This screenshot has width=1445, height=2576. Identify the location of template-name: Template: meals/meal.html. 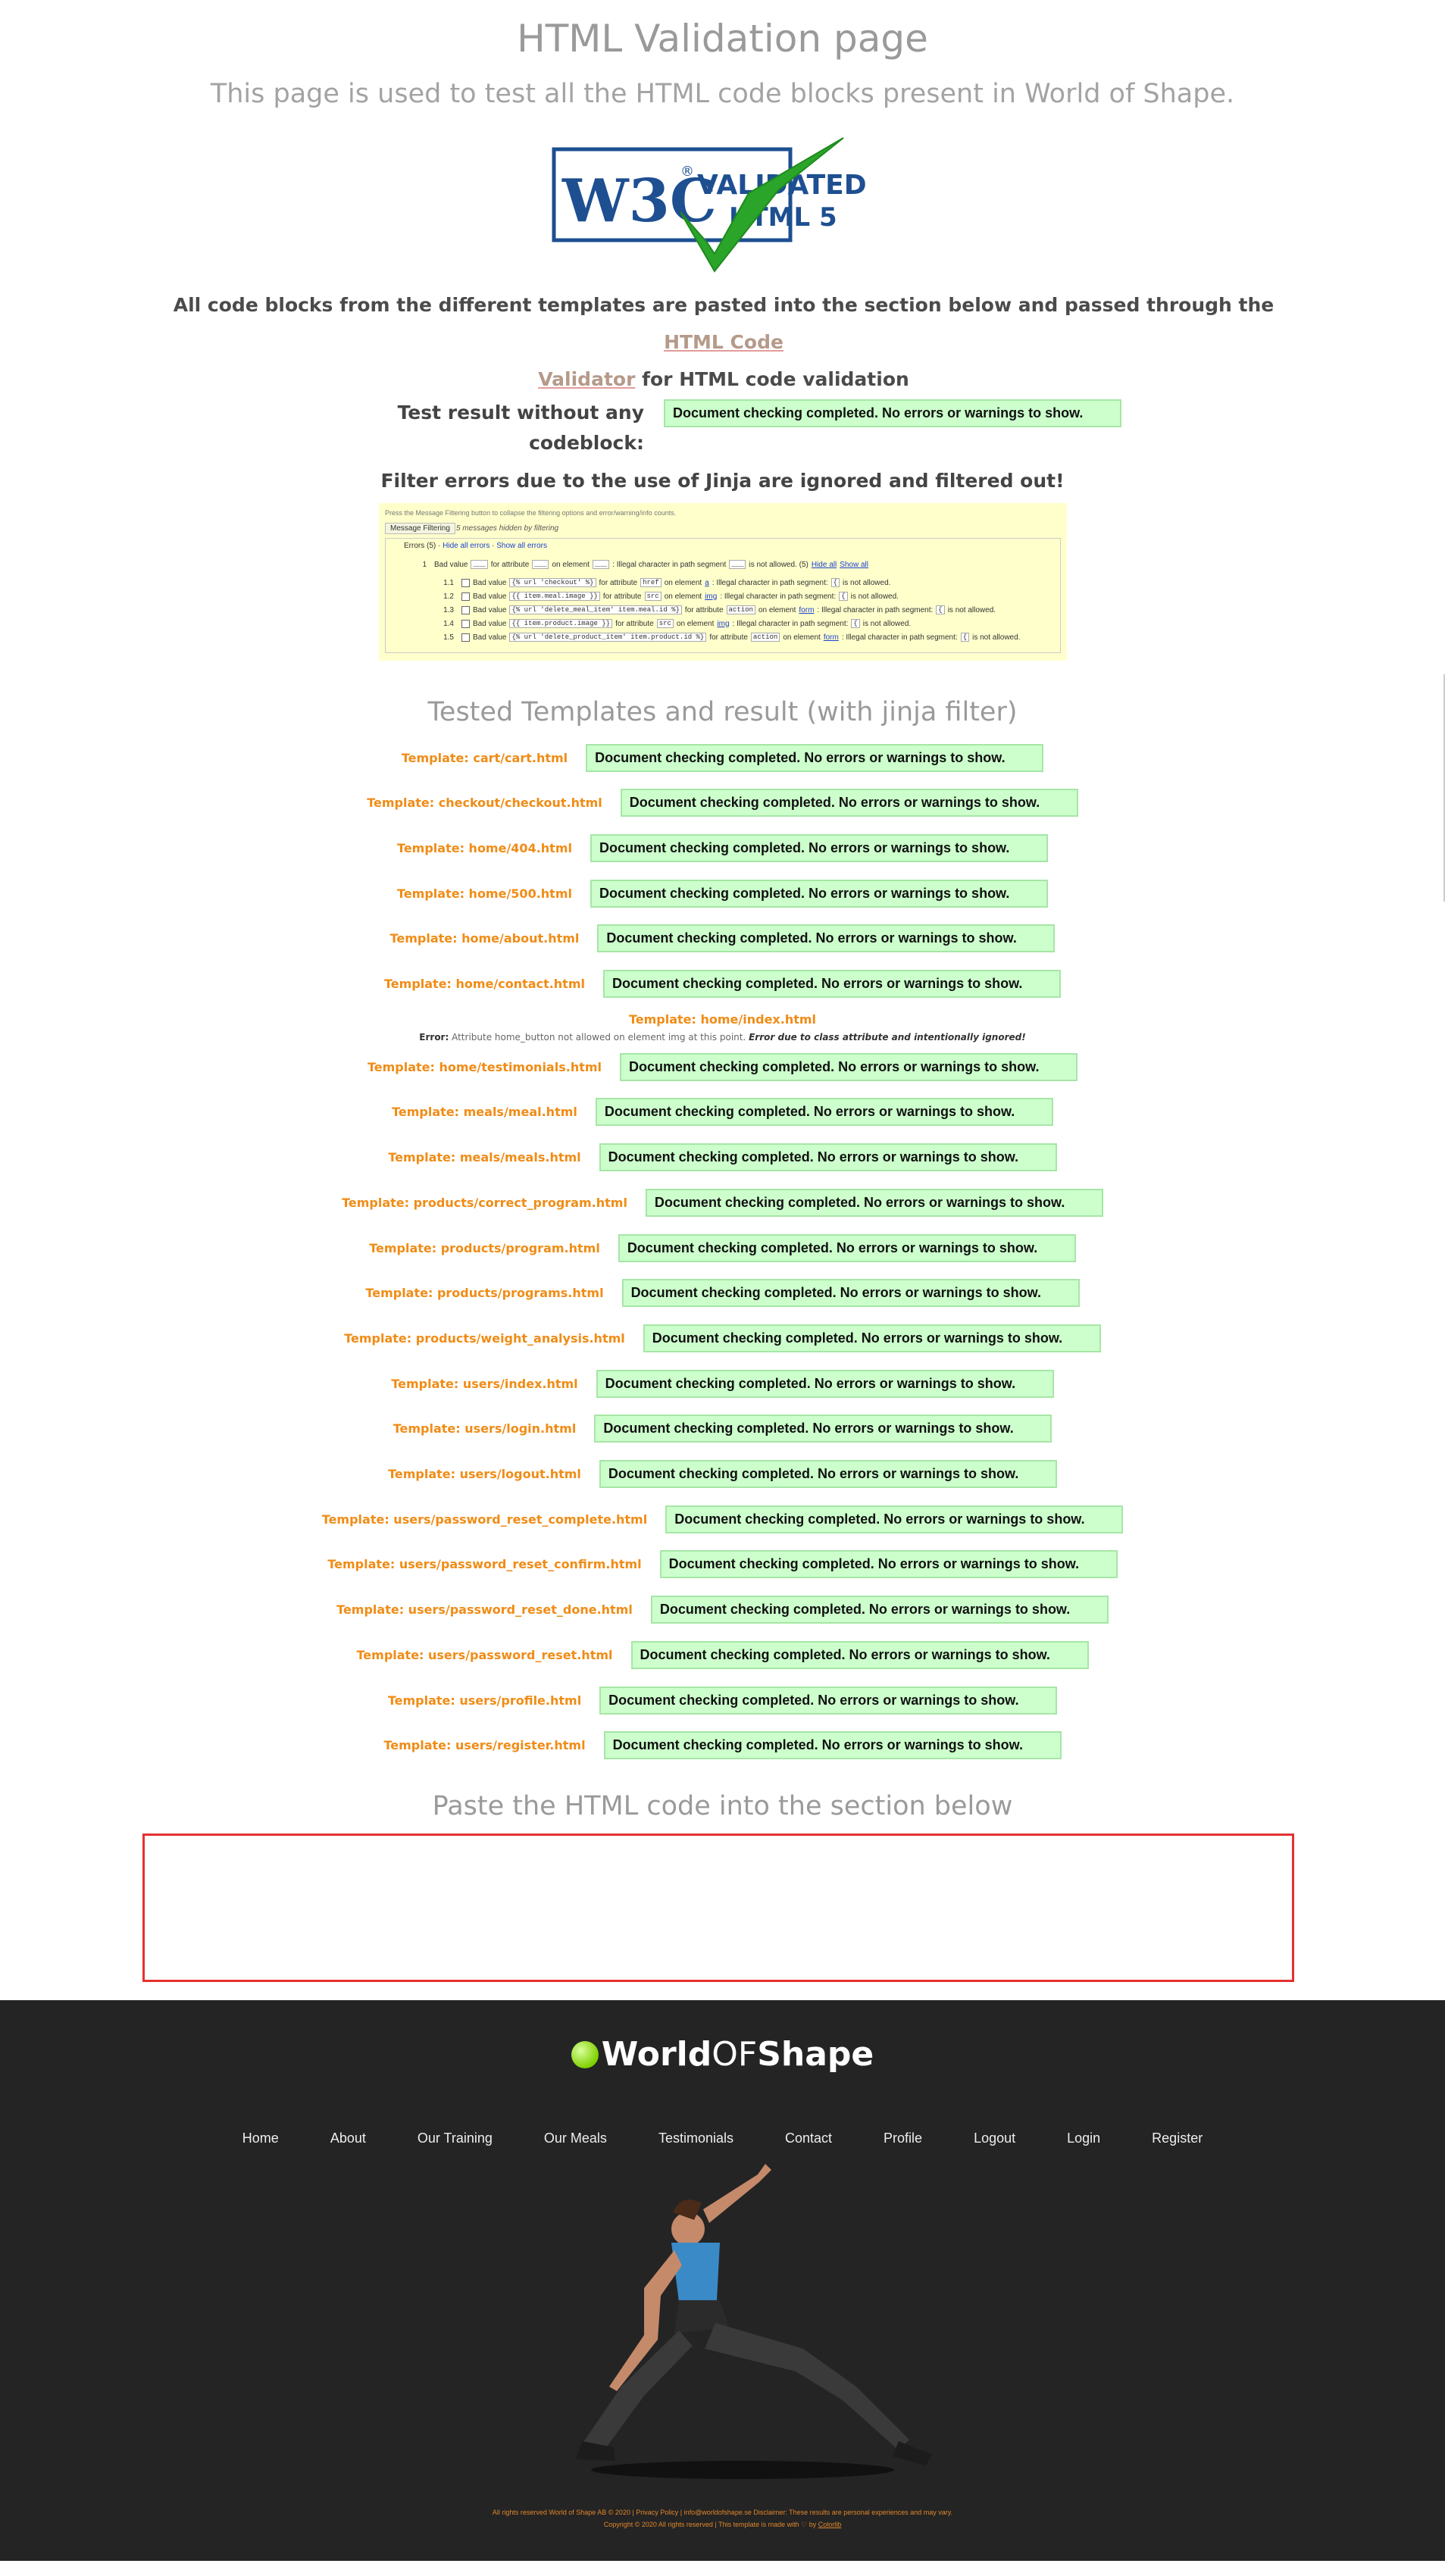
(484, 1112).